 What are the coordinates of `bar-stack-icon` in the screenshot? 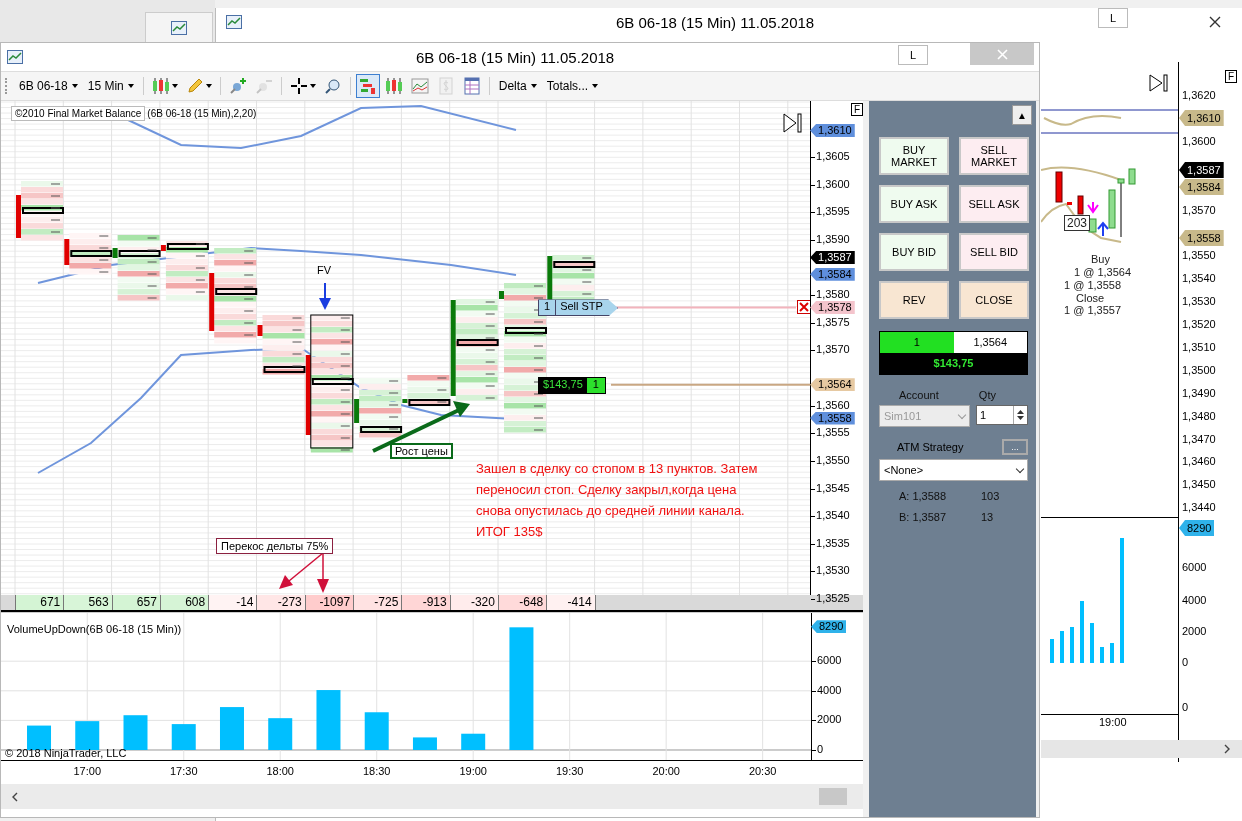 It's located at (367, 86).